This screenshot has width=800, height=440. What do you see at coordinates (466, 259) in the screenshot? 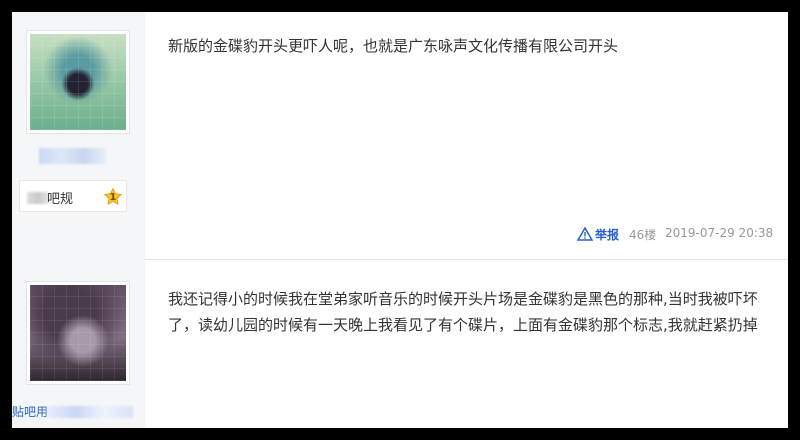
I see `post-divider` at bounding box center [466, 259].